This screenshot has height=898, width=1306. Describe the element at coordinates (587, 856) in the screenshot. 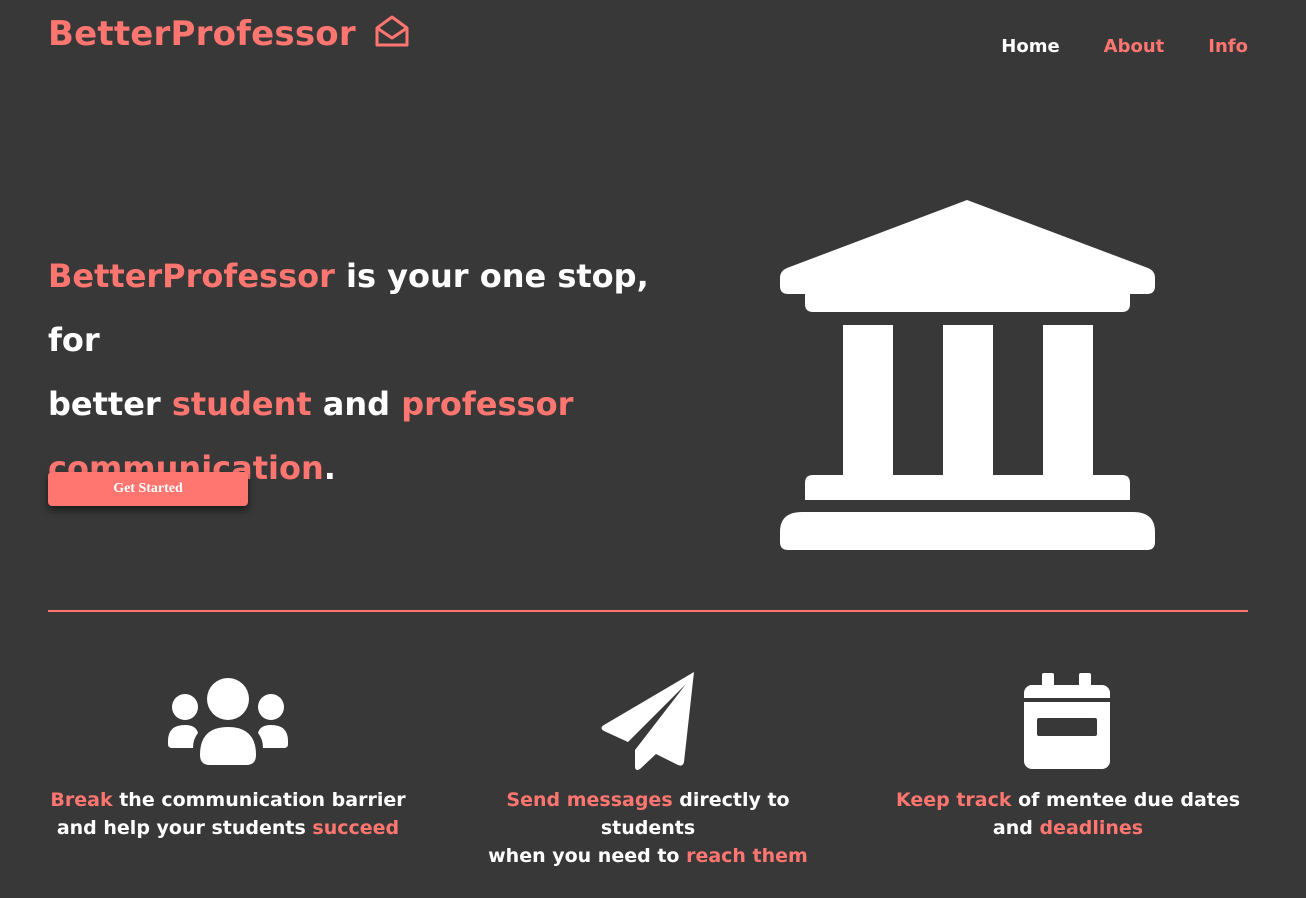

I see `feature-text: when you need to` at that location.